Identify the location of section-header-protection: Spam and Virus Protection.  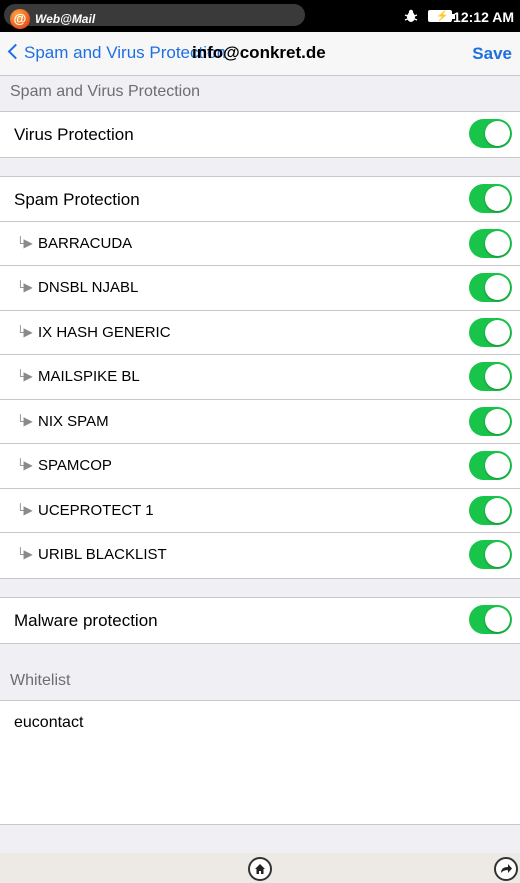
(105, 91).